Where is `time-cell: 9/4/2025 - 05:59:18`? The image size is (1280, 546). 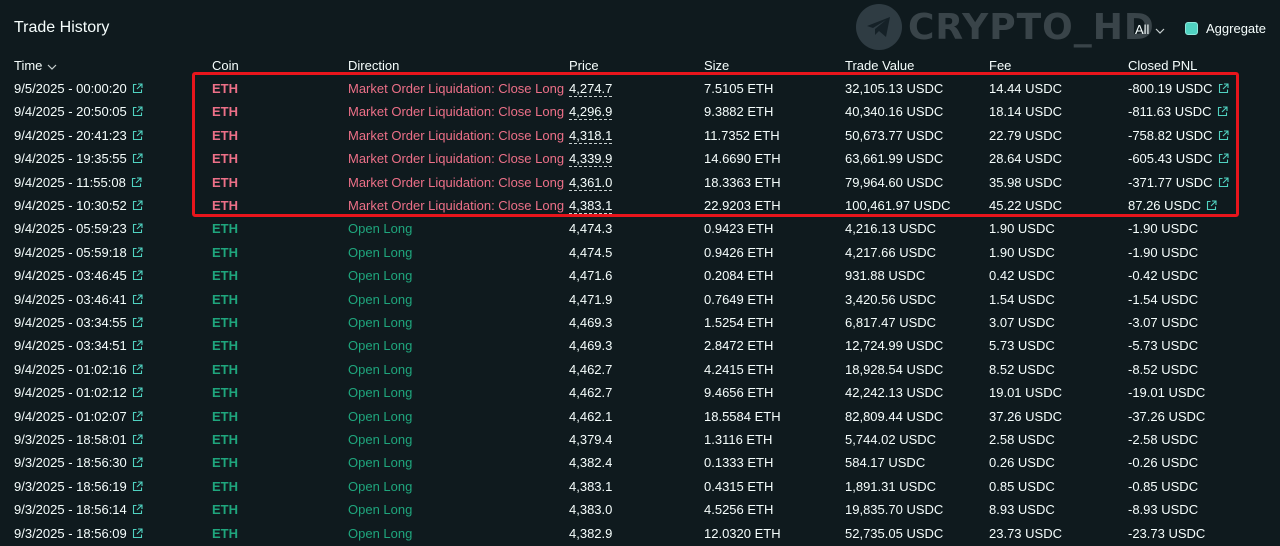
time-cell: 9/4/2025 - 05:59:18 is located at coordinates (78, 252).